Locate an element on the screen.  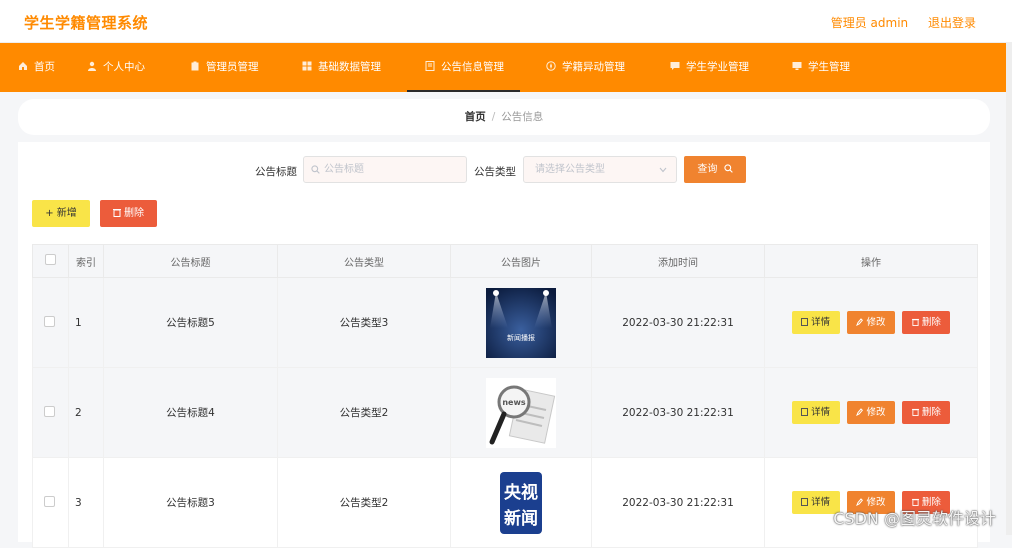
breadcrumb-home: 首页 is located at coordinates (475, 117).